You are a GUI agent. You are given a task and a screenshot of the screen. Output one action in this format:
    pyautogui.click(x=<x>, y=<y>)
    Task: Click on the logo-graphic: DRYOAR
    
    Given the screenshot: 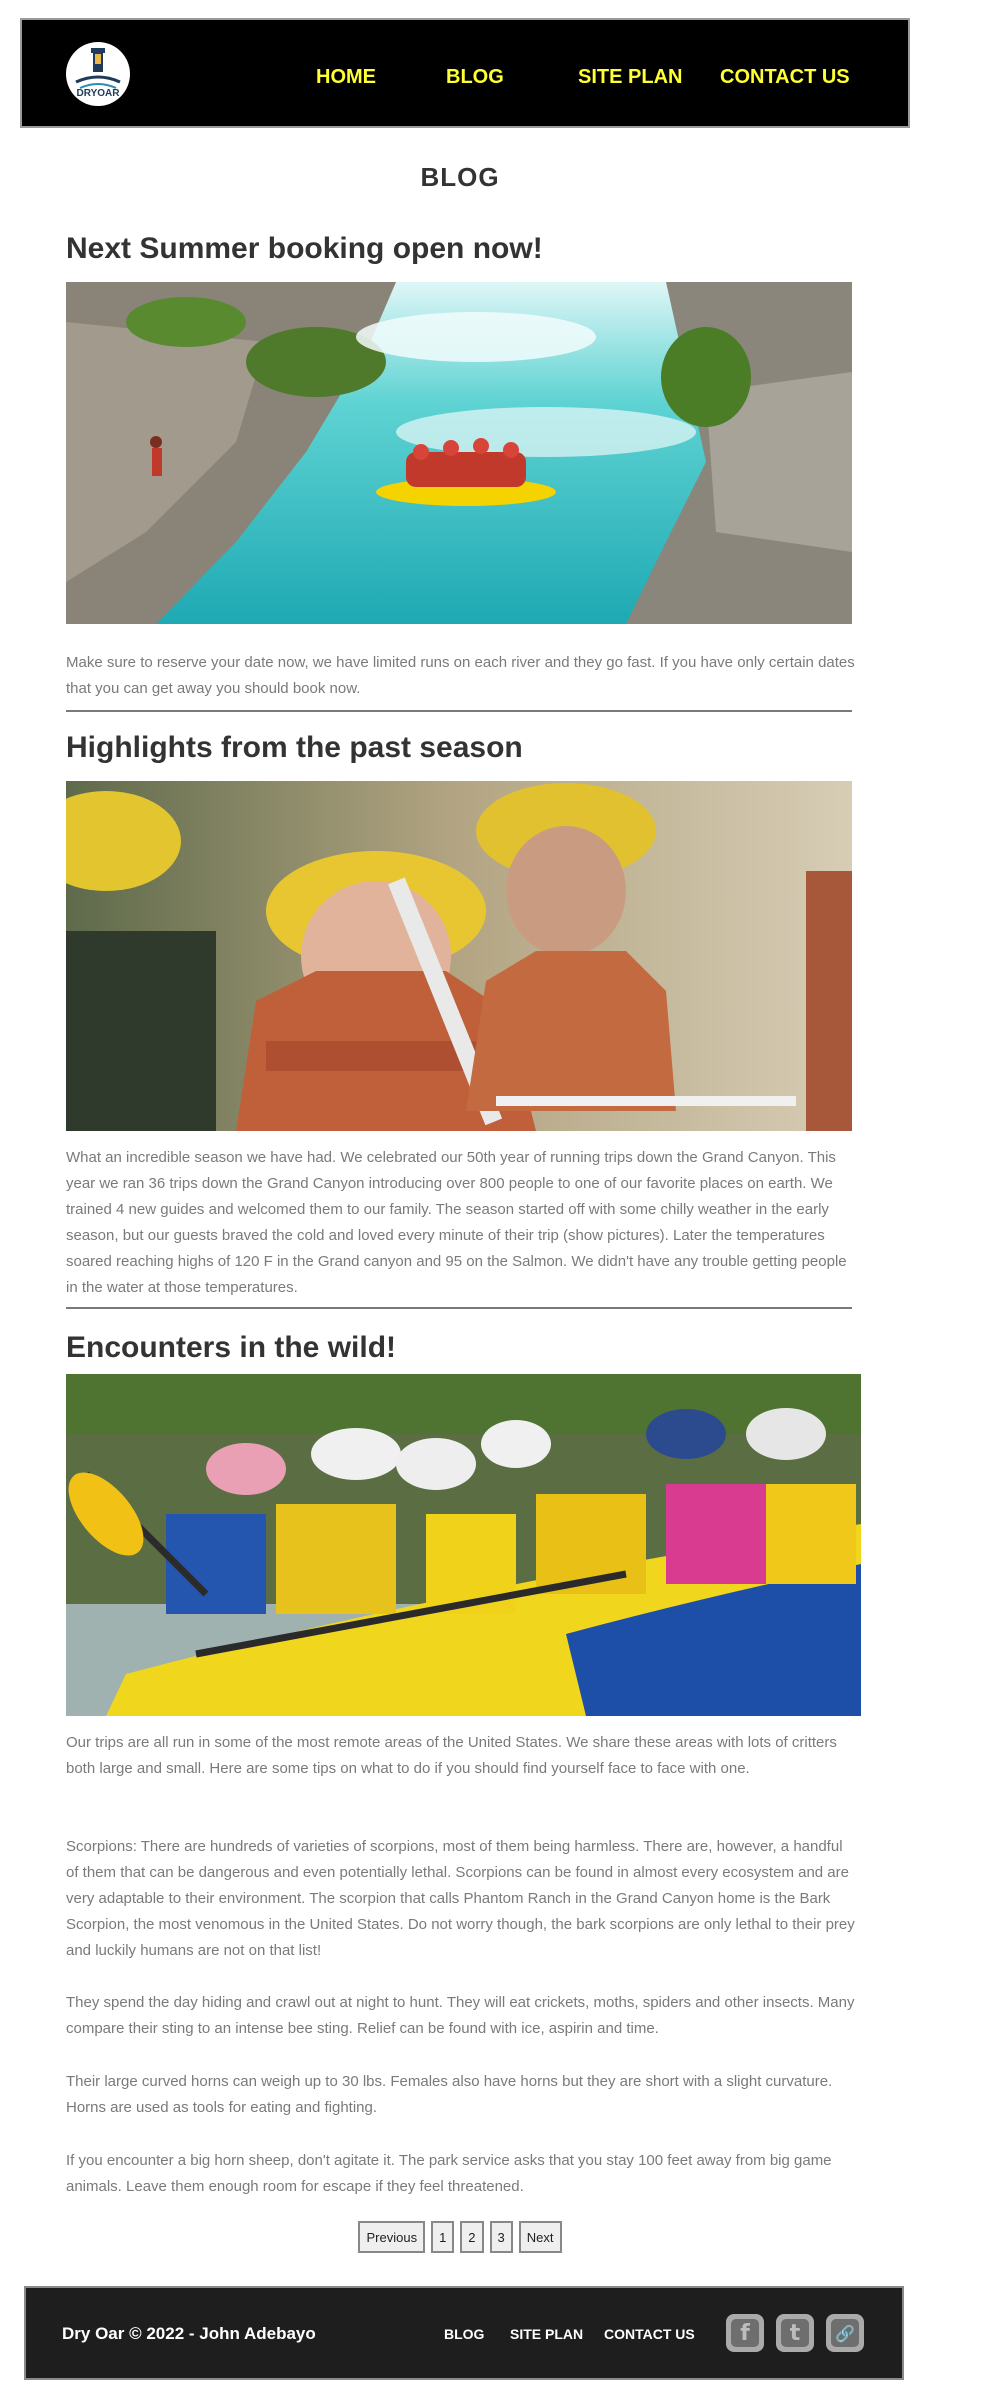 What is the action you would take?
    pyautogui.click(x=98, y=74)
    